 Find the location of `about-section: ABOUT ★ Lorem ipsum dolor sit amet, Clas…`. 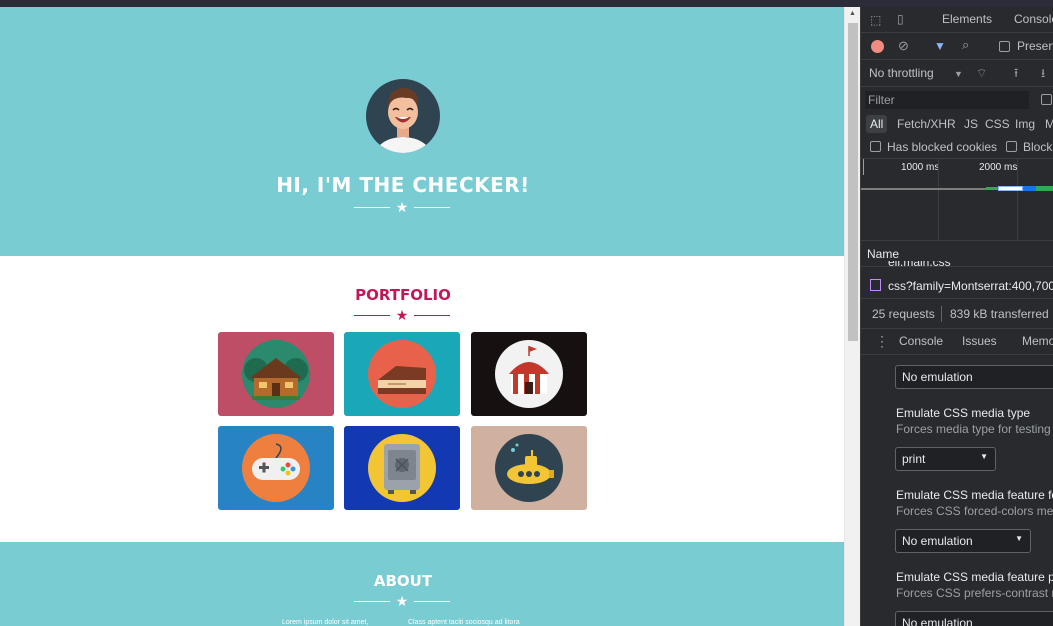

about-section: ABOUT ★ Lorem ipsum dolor sit amet, Clas… is located at coordinates (422, 584).